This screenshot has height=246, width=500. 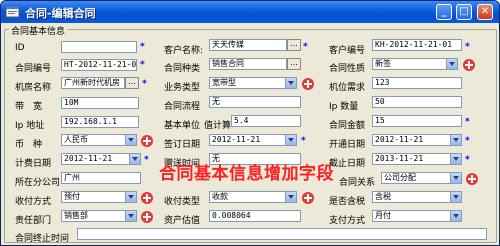 What do you see at coordinates (182, 88) in the screenshot?
I see `business-type-label: 业务类型` at bounding box center [182, 88].